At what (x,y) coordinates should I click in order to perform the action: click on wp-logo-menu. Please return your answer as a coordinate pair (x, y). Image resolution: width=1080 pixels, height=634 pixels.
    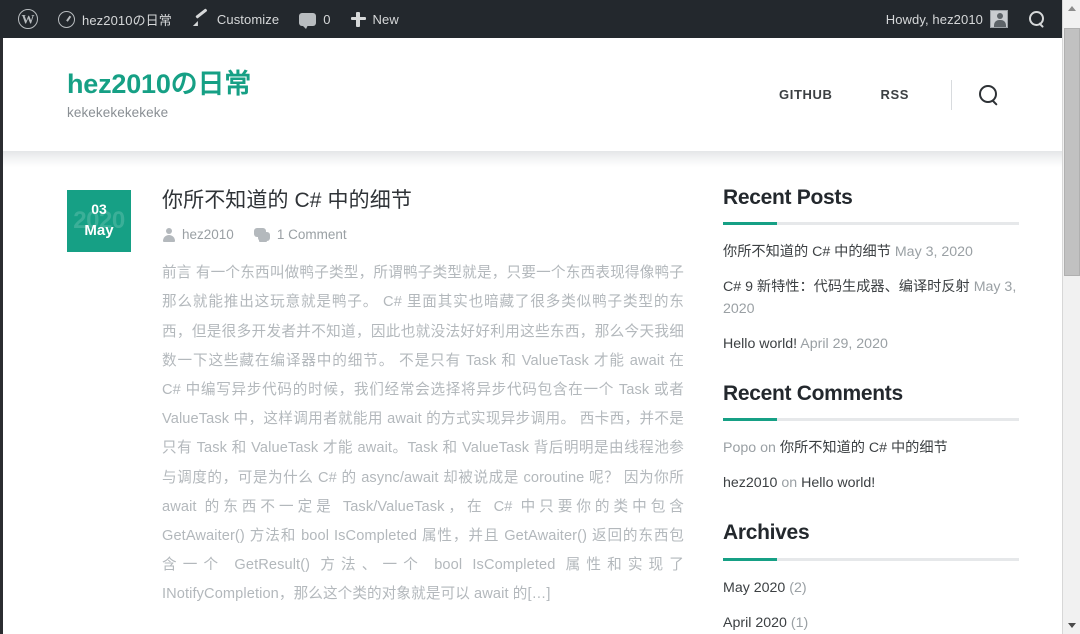
    Looking at the image, I should click on (28, 19).